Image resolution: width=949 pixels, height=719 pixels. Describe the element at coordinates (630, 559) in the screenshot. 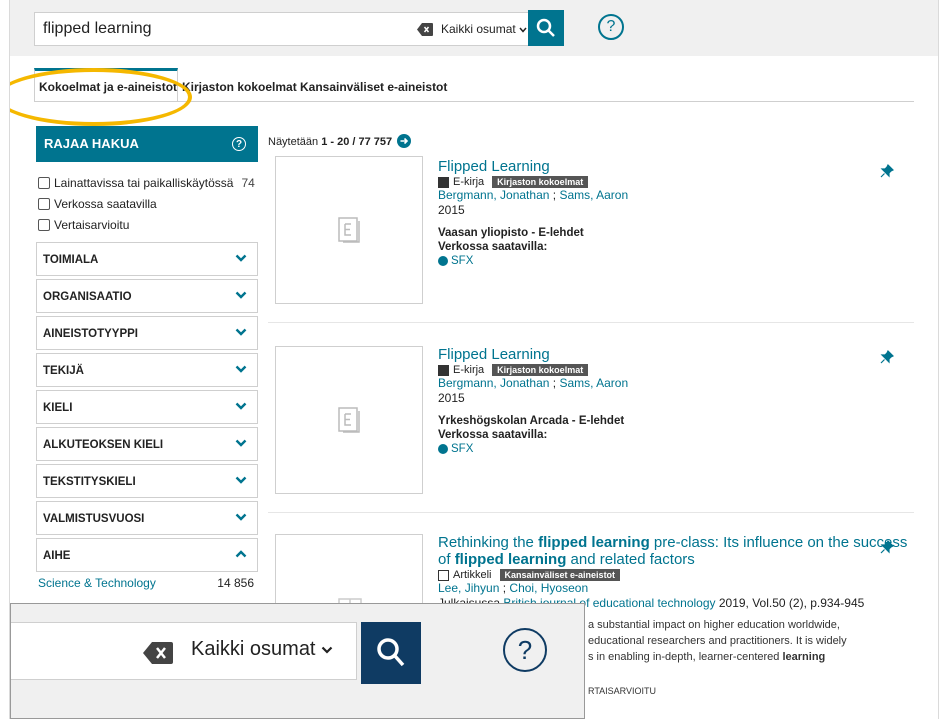

I see `title-part: and related factors` at that location.